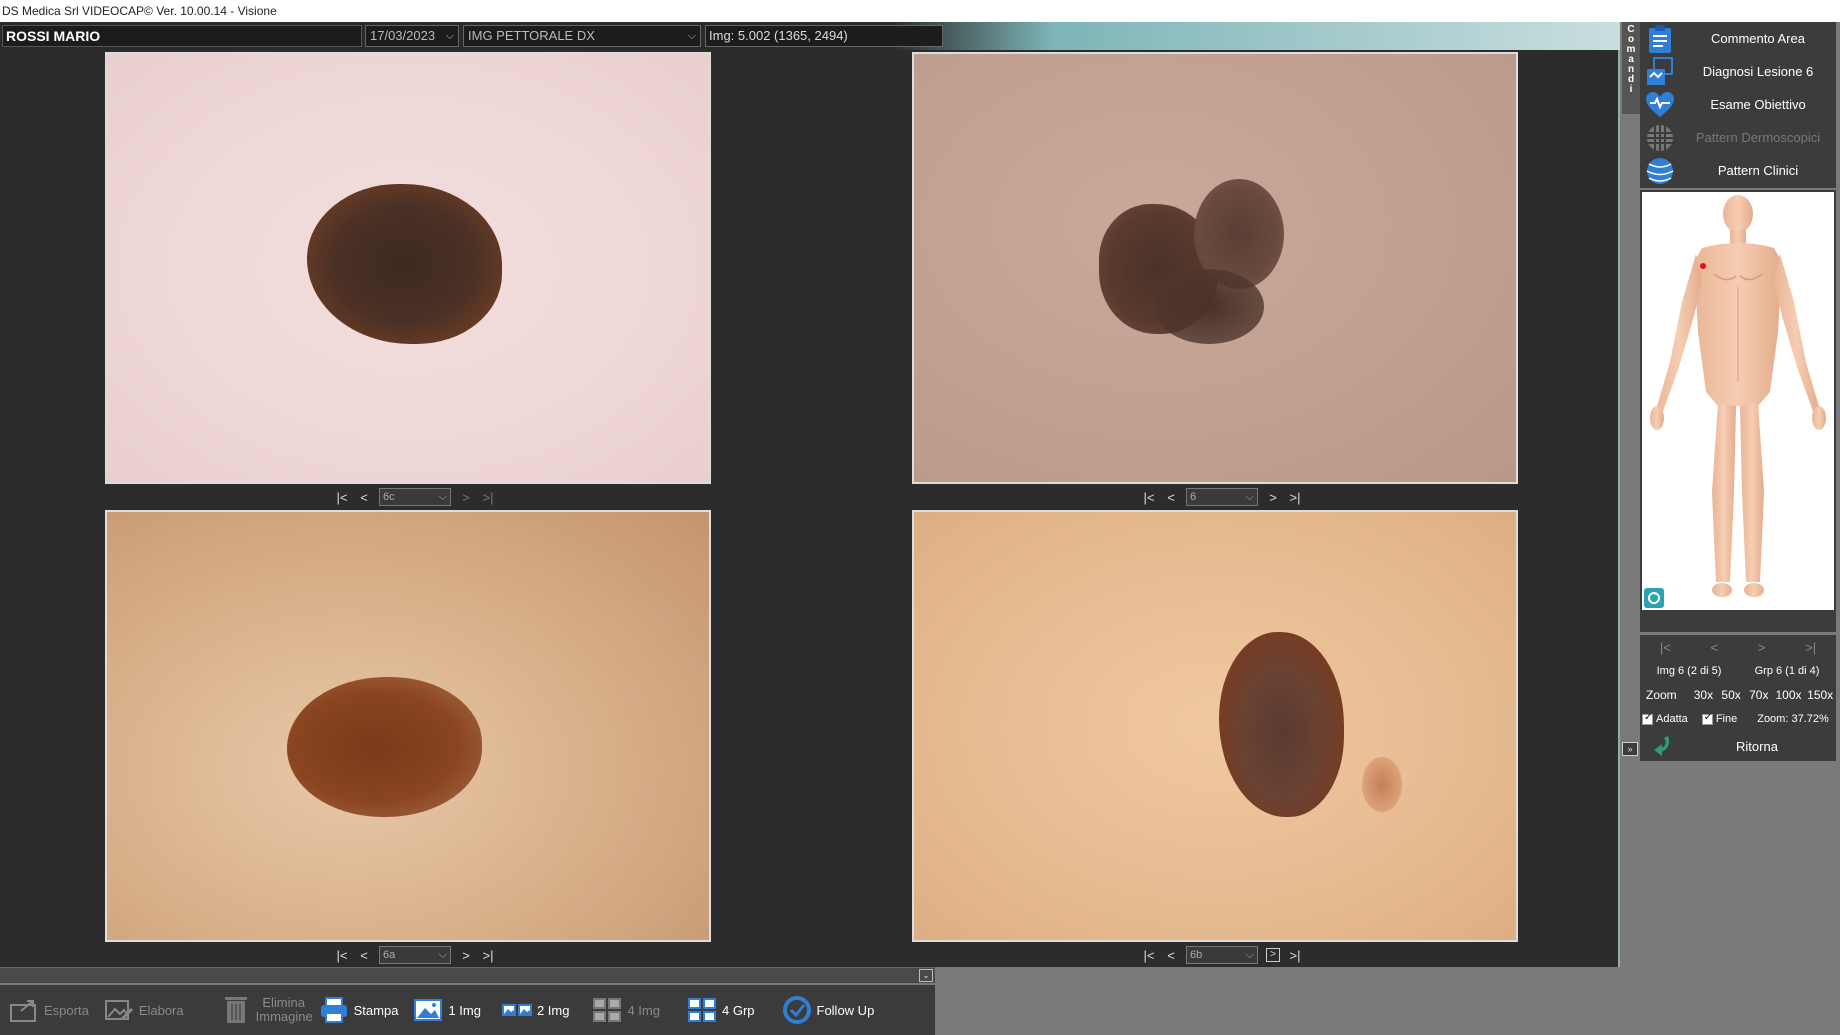 This screenshot has width=1840, height=1035. Describe the element at coordinates (1731, 695) in the screenshot. I see `zoom-50x-button: 50x` at that location.